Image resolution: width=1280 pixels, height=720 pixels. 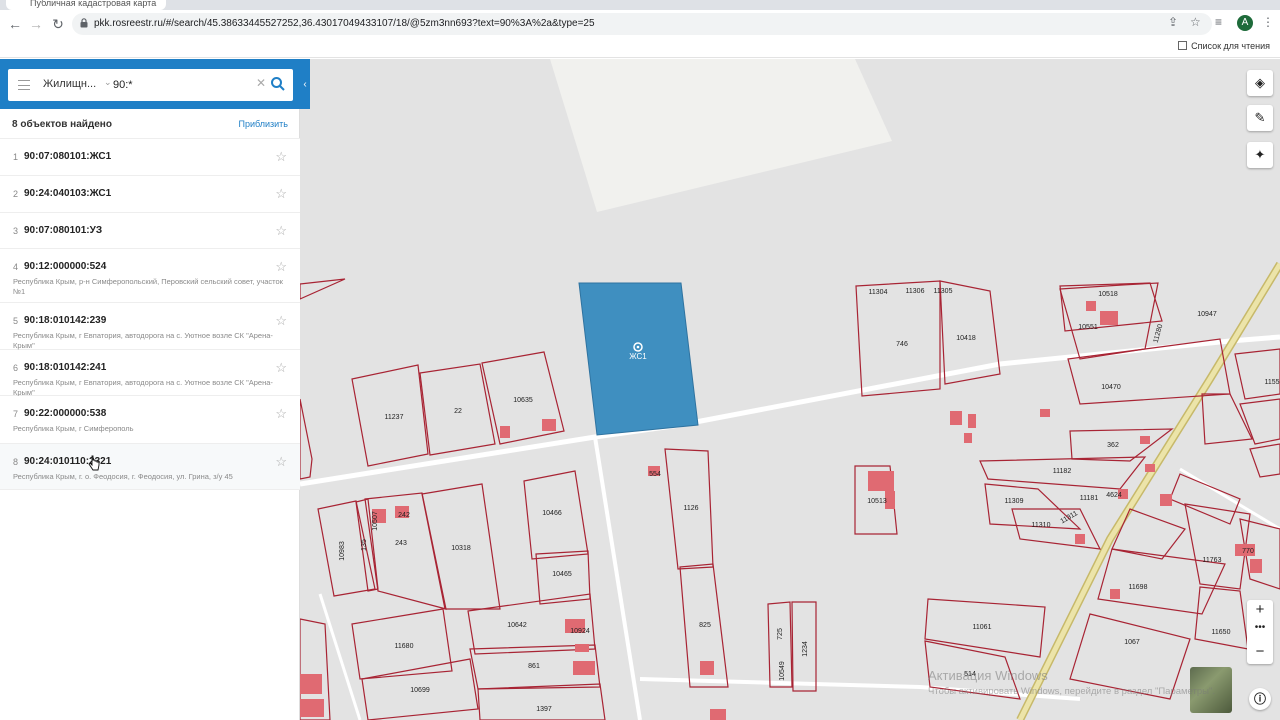 I want to click on clear-icon: ✕, so click(x=261, y=83).